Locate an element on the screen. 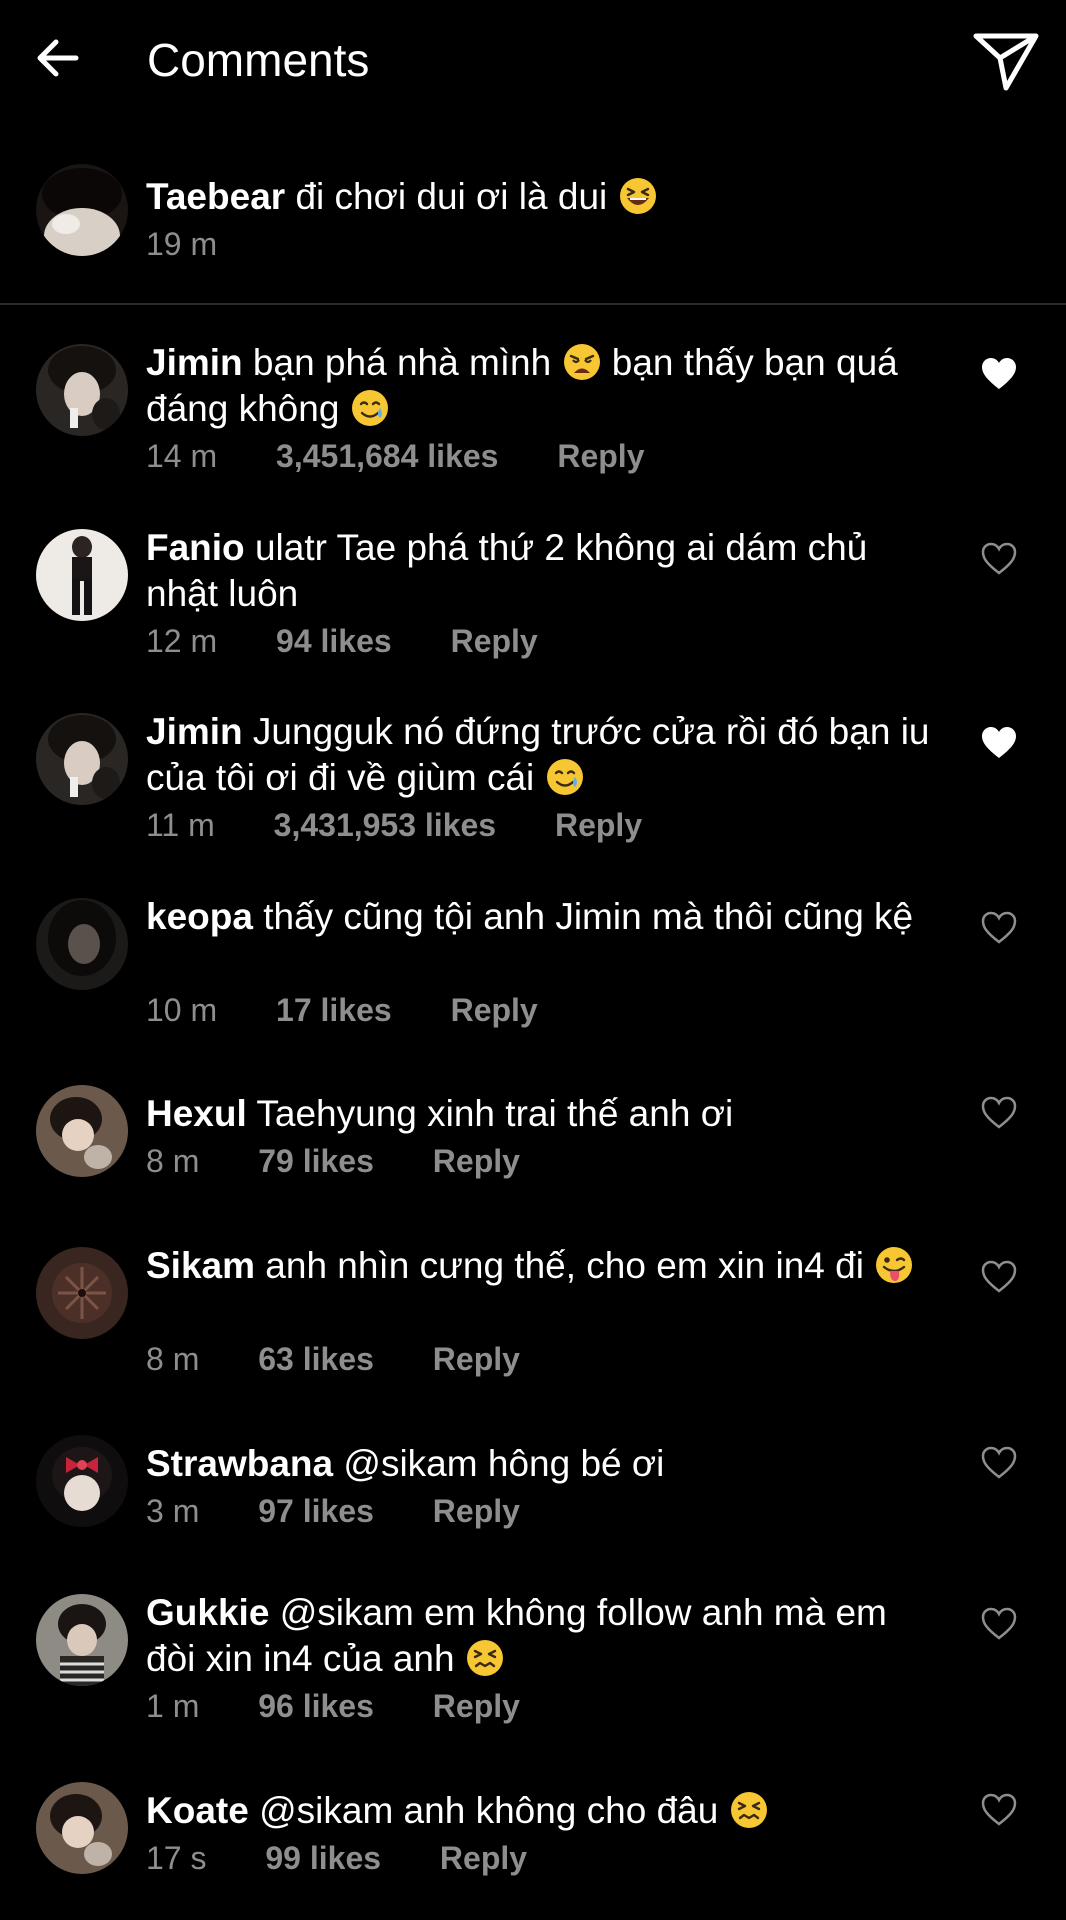  comment-meta: 12 m 94 likes Reply is located at coordinates (367, 641).